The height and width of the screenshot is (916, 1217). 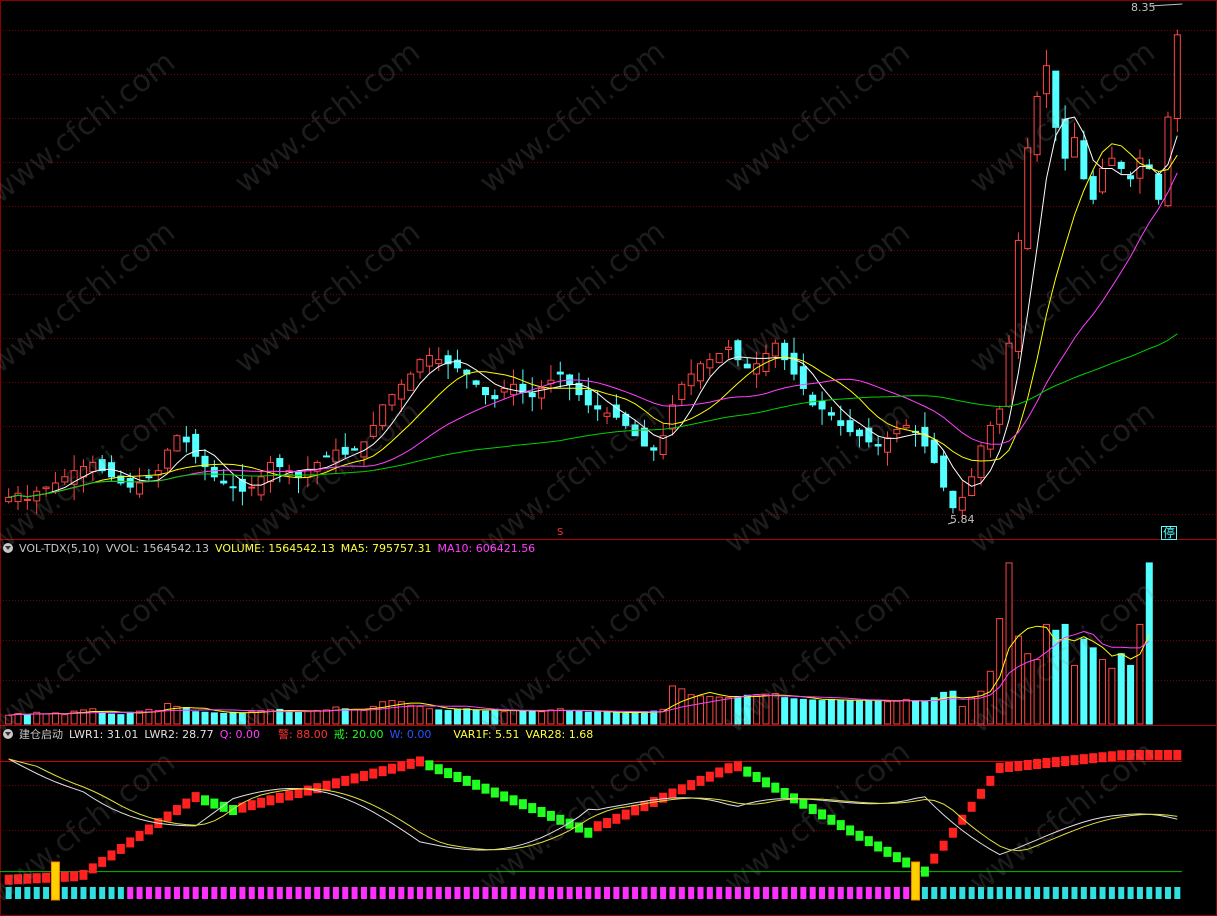 What do you see at coordinates (59, 548) in the screenshot?
I see `vol-indicator-name: VOL-TDX(5,10)` at bounding box center [59, 548].